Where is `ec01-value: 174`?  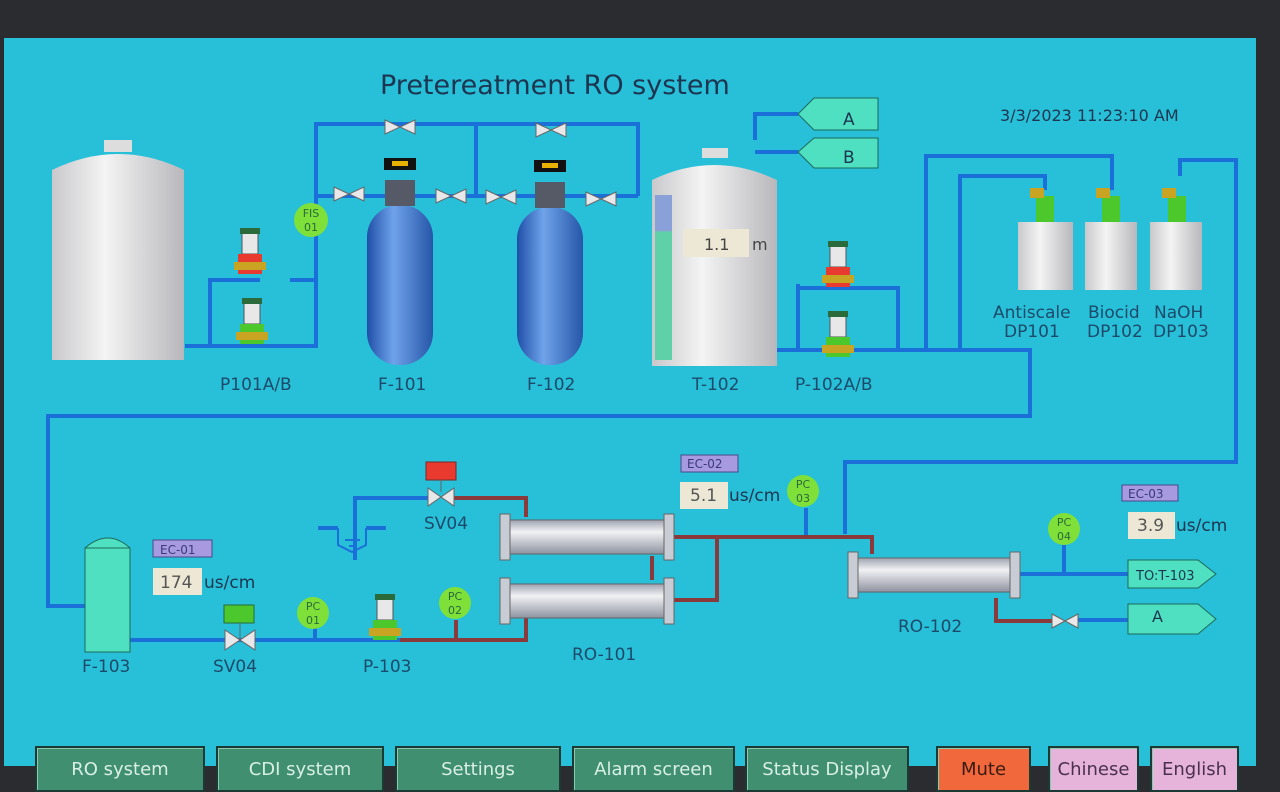
ec01-value: 174 is located at coordinates (176, 583).